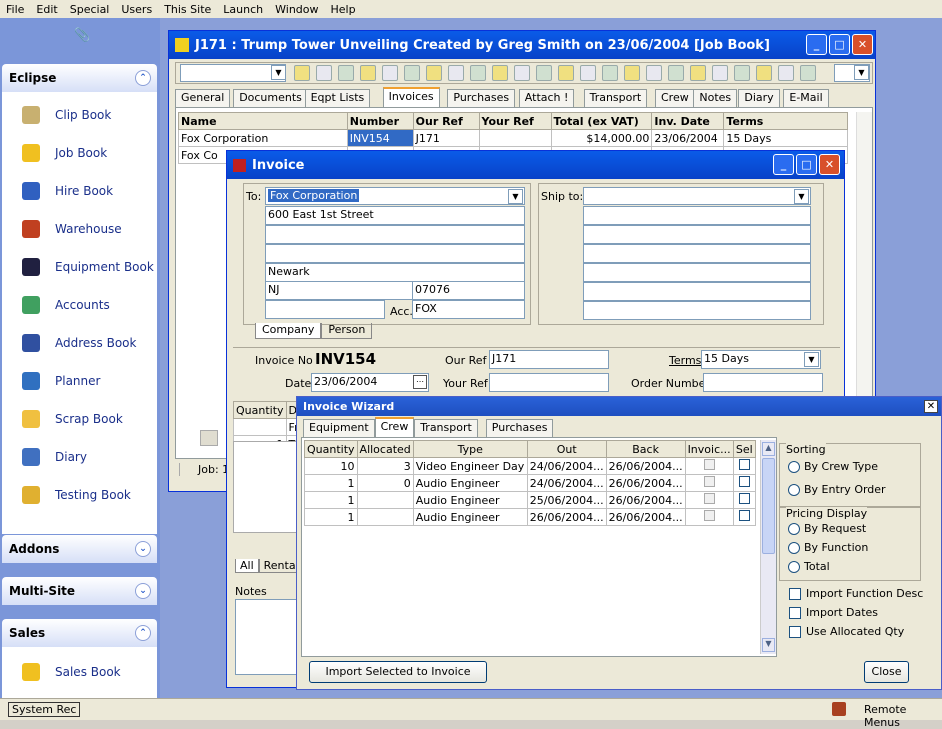 The image size is (942, 729). What do you see at coordinates (833, 612) in the screenshot?
I see `check-import-dates: Import Dates` at bounding box center [833, 612].